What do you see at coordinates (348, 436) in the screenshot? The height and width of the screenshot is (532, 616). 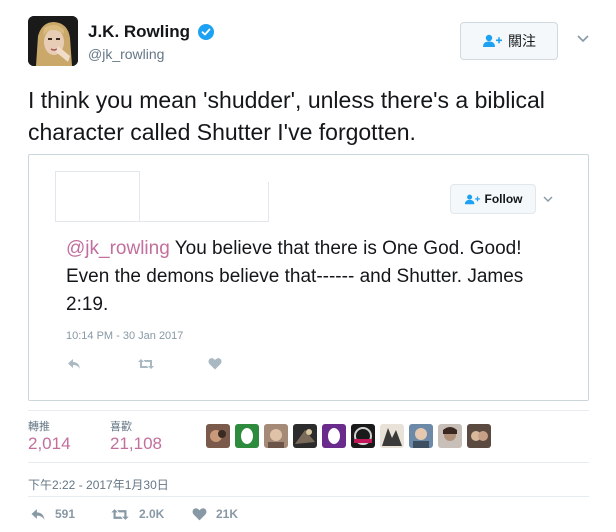 I see `likers-avatar-list` at bounding box center [348, 436].